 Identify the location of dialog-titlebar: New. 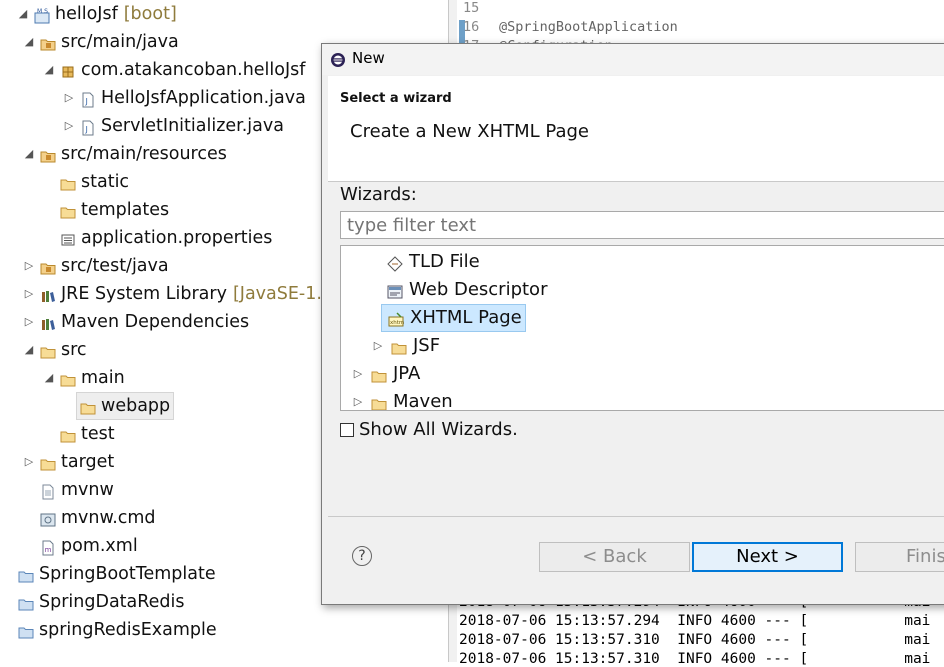
(633, 59).